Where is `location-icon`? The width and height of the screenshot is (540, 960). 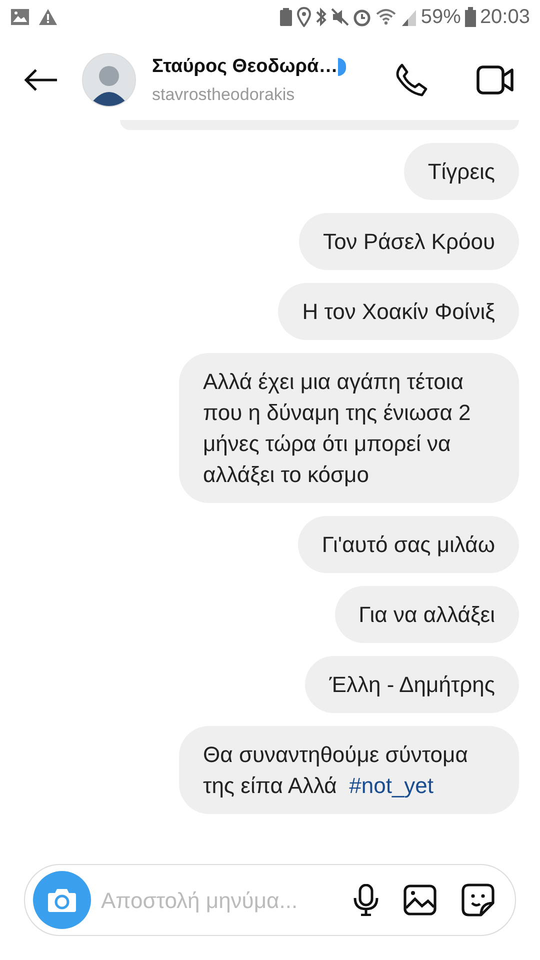 location-icon is located at coordinates (303, 17).